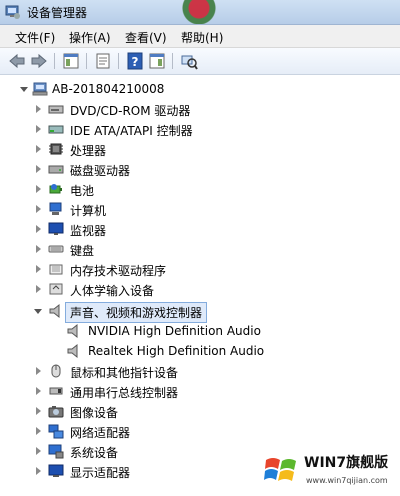  Describe the element at coordinates (39, 61) in the screenshot. I see `forward-arrow-icon` at that location.